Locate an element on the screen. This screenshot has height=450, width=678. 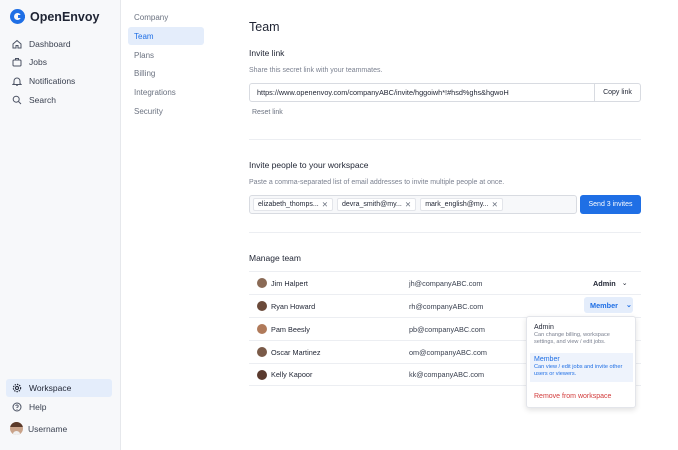
sidebar-item-dashboard: Dashboard is located at coordinates (59, 44).